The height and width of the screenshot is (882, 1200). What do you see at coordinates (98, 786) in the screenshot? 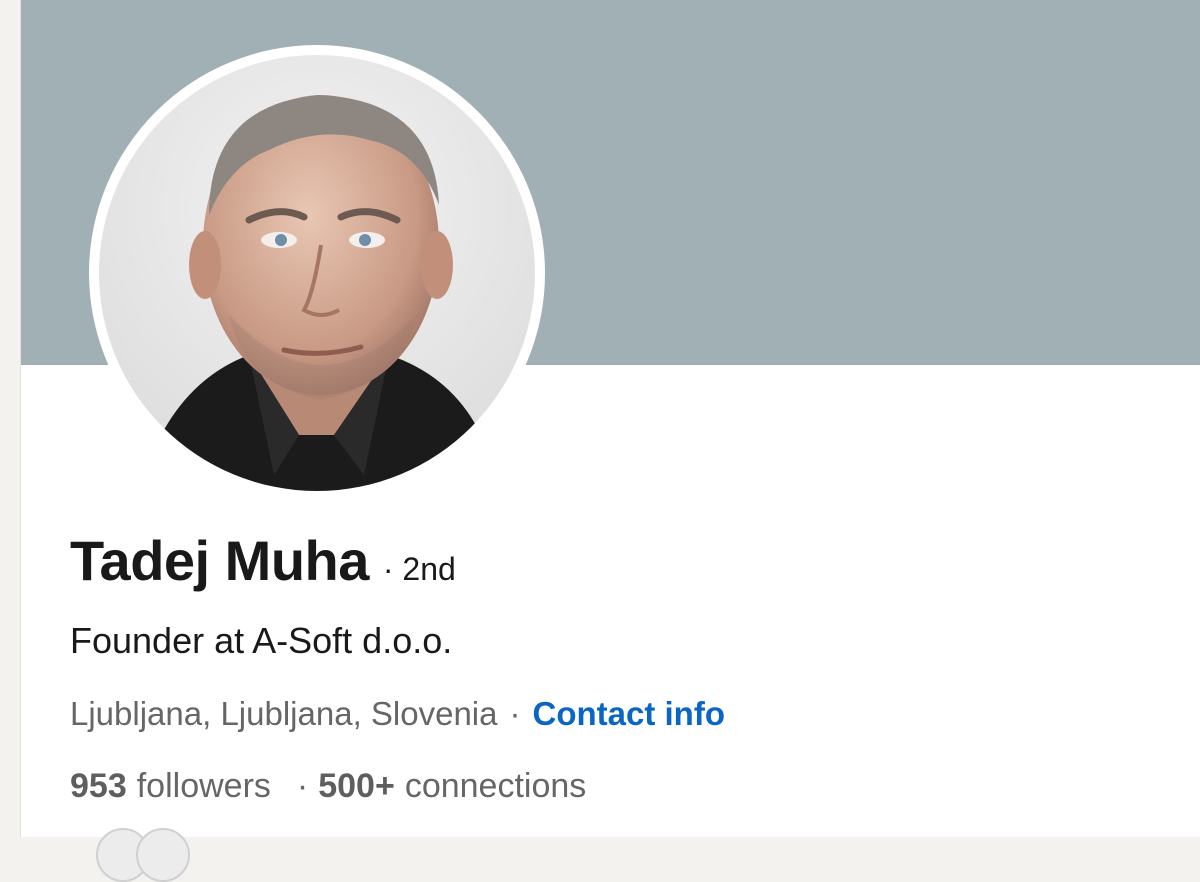
I see `followers-count: 953` at bounding box center [98, 786].